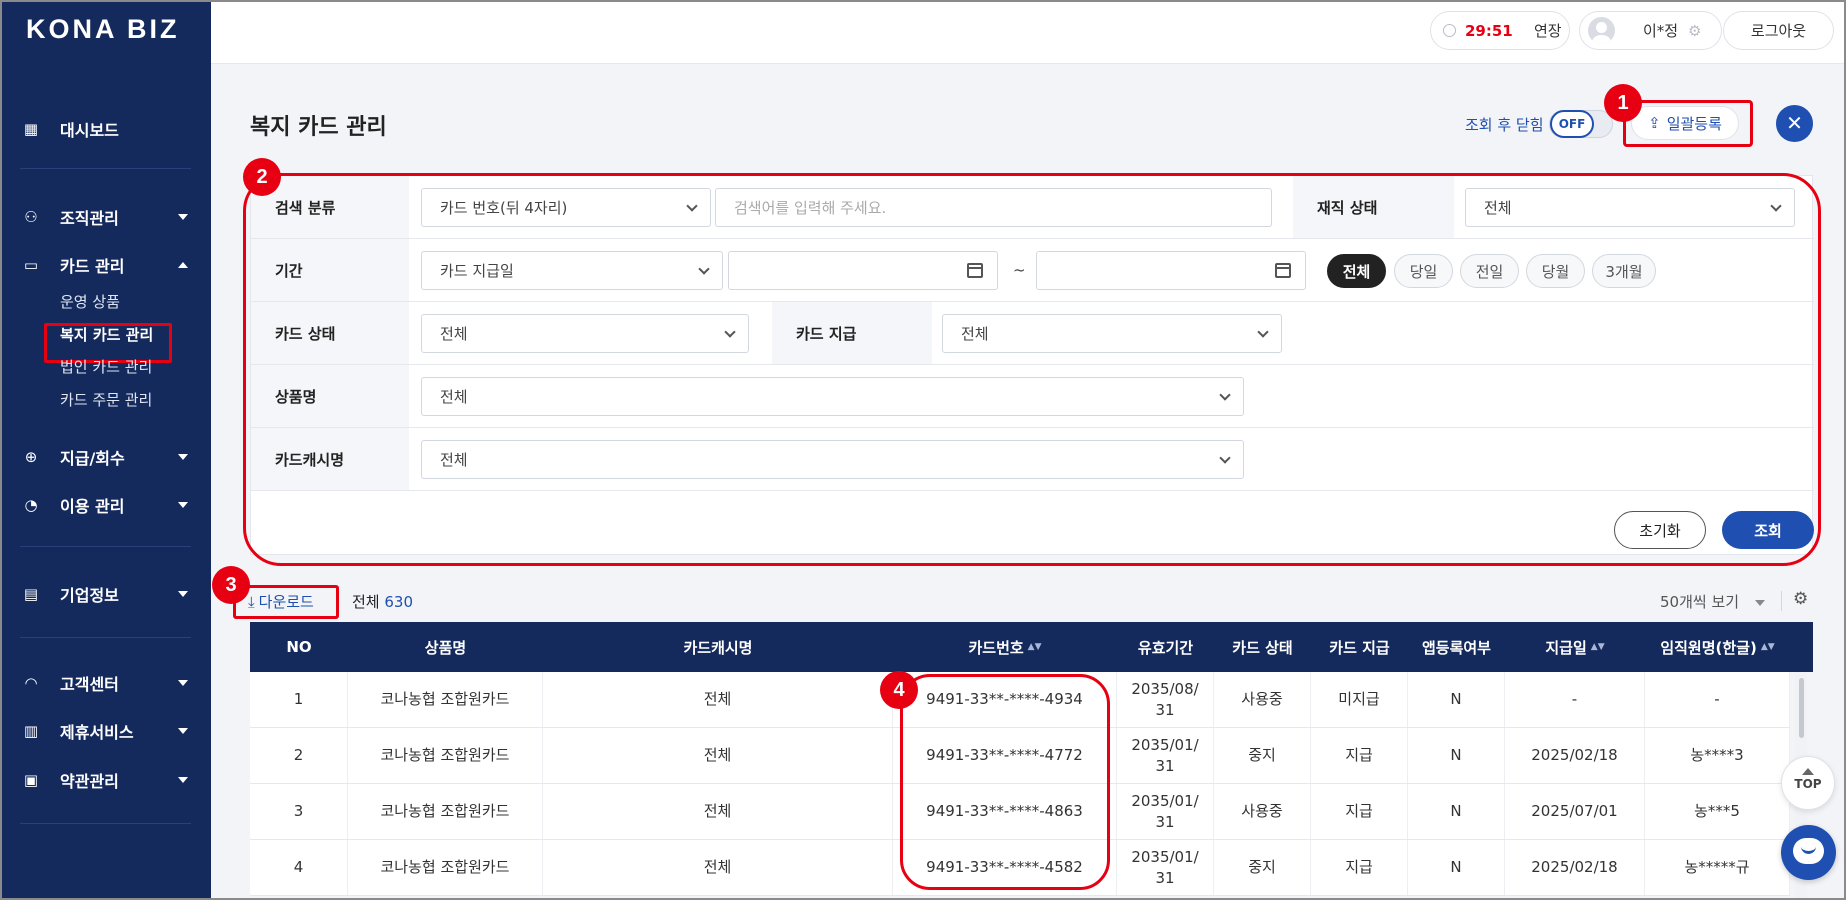  I want to click on step-badge-3: 3, so click(231, 585).